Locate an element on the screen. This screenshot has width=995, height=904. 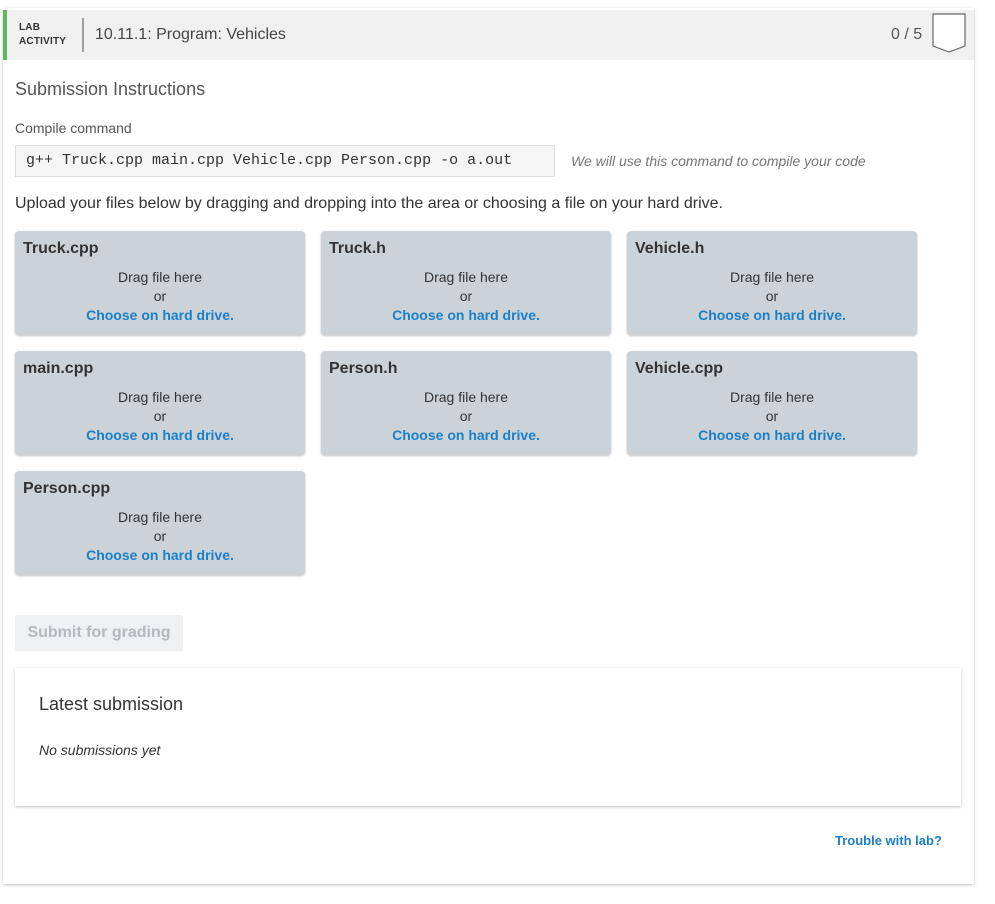
trouble-with-lab-link: Trouble with lab? is located at coordinates (888, 840).